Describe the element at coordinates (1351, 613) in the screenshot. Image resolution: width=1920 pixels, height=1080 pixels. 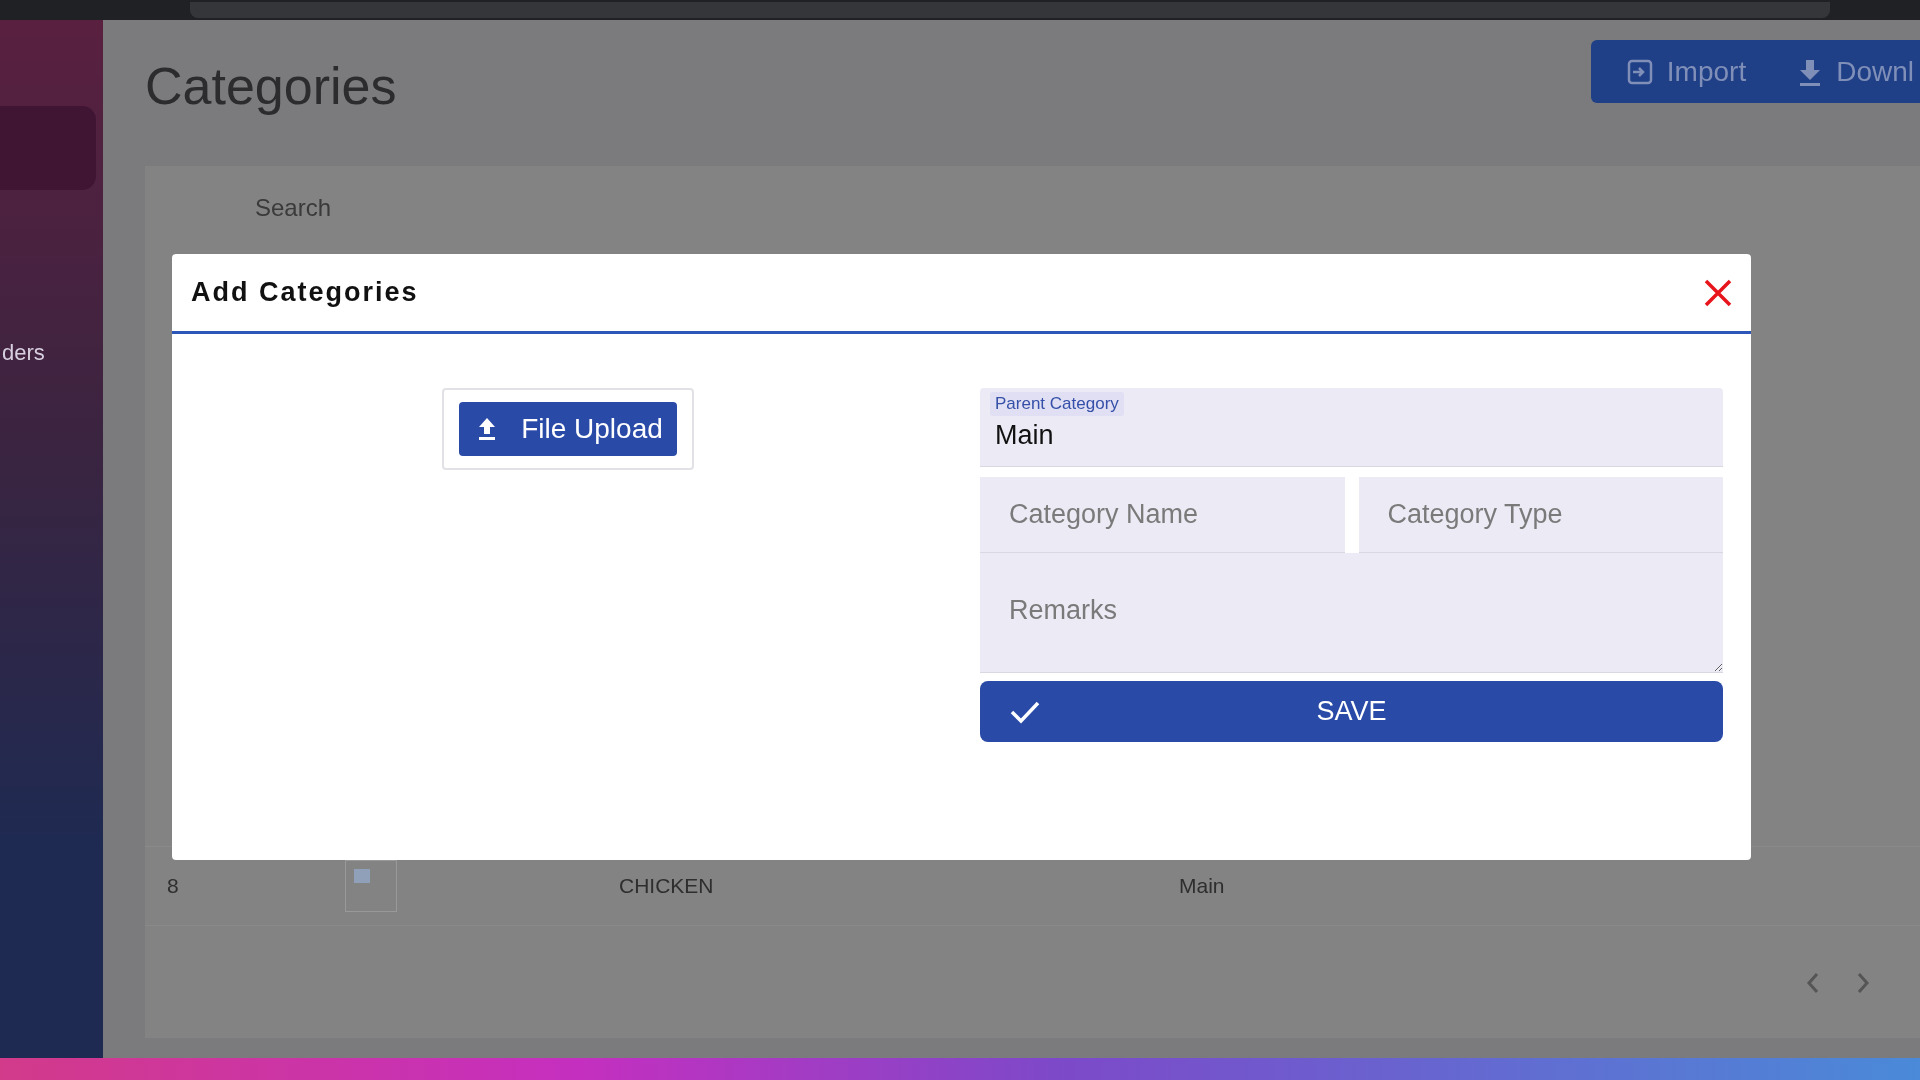
I see `remarks-field: Remarks` at that location.